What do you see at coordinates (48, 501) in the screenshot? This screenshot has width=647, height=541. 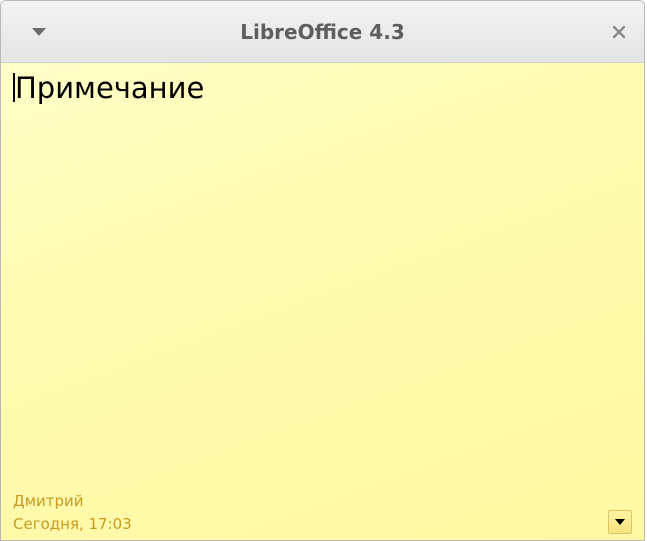 I see `note-author: Дмитрий` at bounding box center [48, 501].